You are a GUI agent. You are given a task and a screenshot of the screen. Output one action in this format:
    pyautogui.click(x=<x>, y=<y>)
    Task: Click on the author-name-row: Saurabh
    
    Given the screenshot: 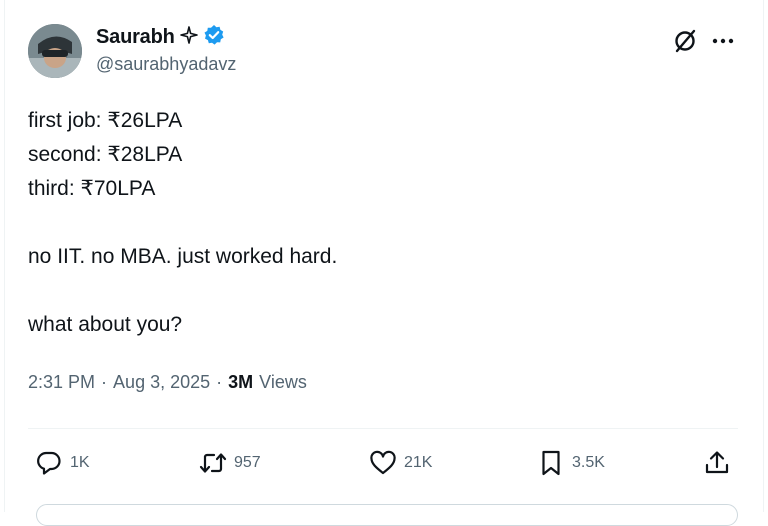 What is the action you would take?
    pyautogui.click(x=160, y=37)
    